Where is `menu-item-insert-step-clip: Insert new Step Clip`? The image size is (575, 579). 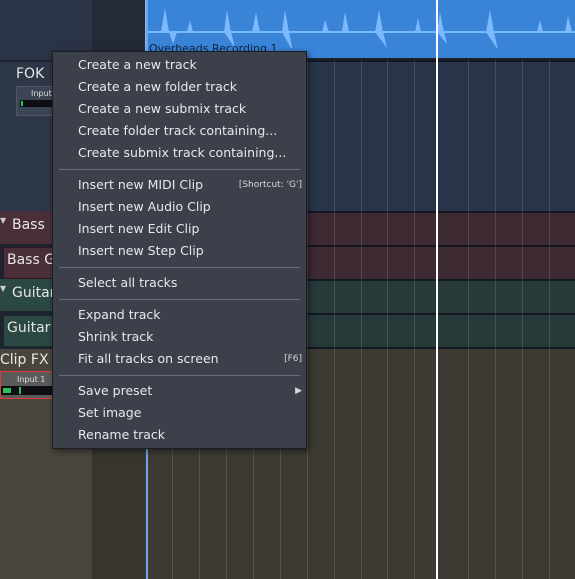 menu-item-insert-step-clip: Insert new Step Clip is located at coordinates (190, 251).